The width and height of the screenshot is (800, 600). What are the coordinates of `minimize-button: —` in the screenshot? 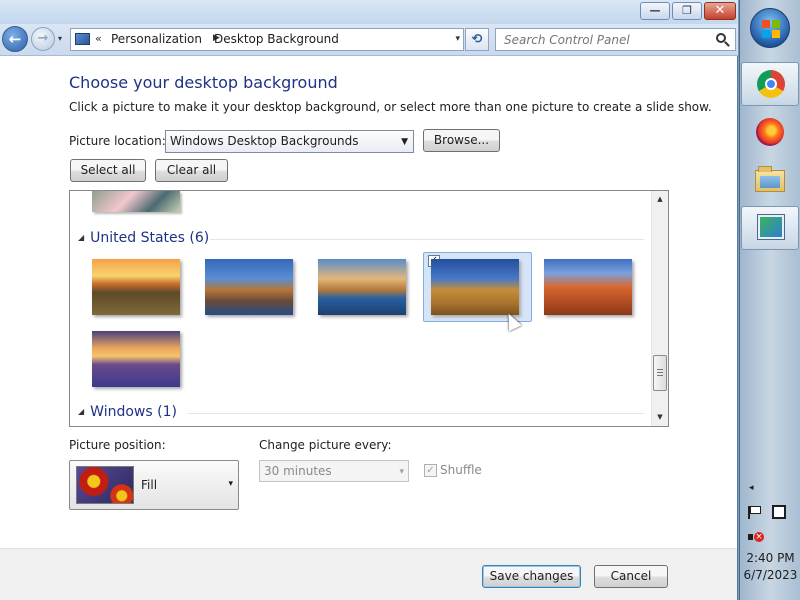 It's located at (655, 11).